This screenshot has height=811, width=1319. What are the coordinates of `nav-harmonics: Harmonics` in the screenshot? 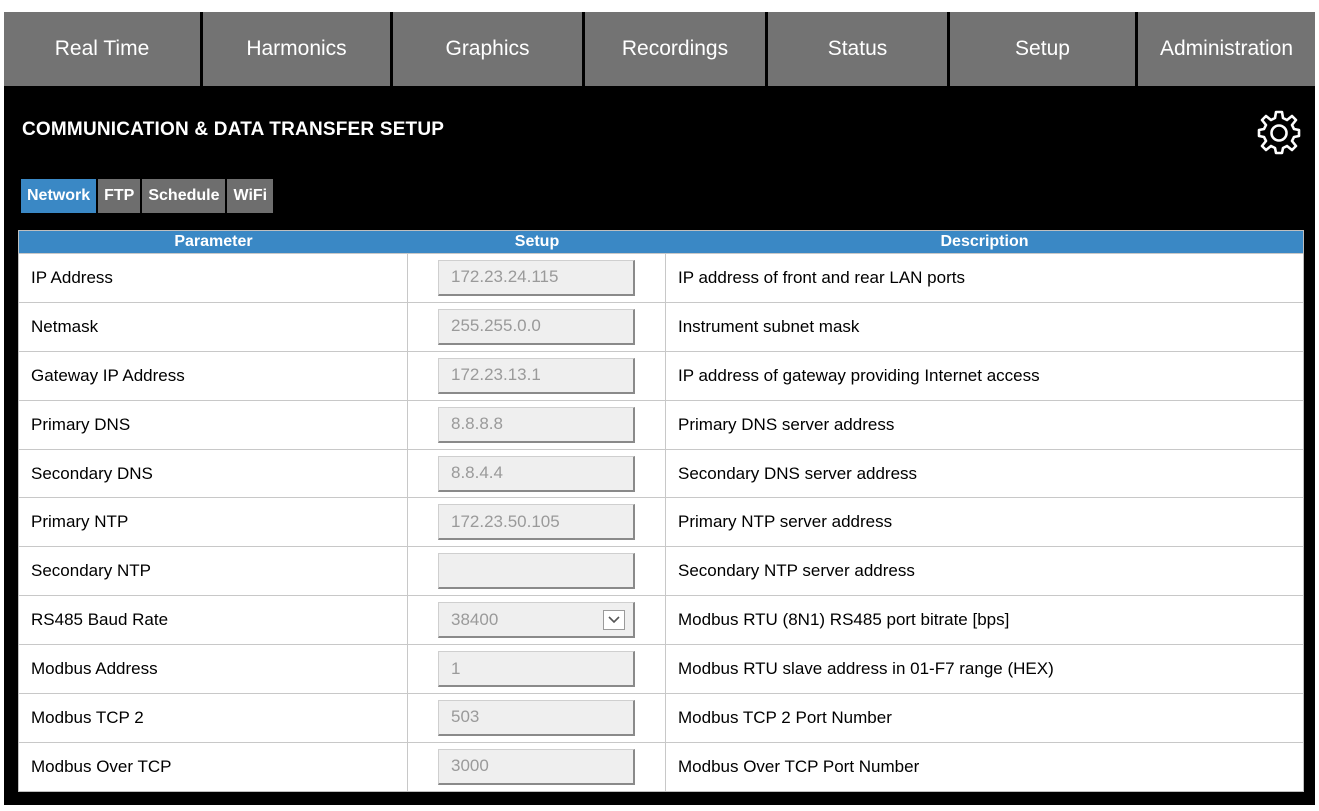 It's located at (298, 49).